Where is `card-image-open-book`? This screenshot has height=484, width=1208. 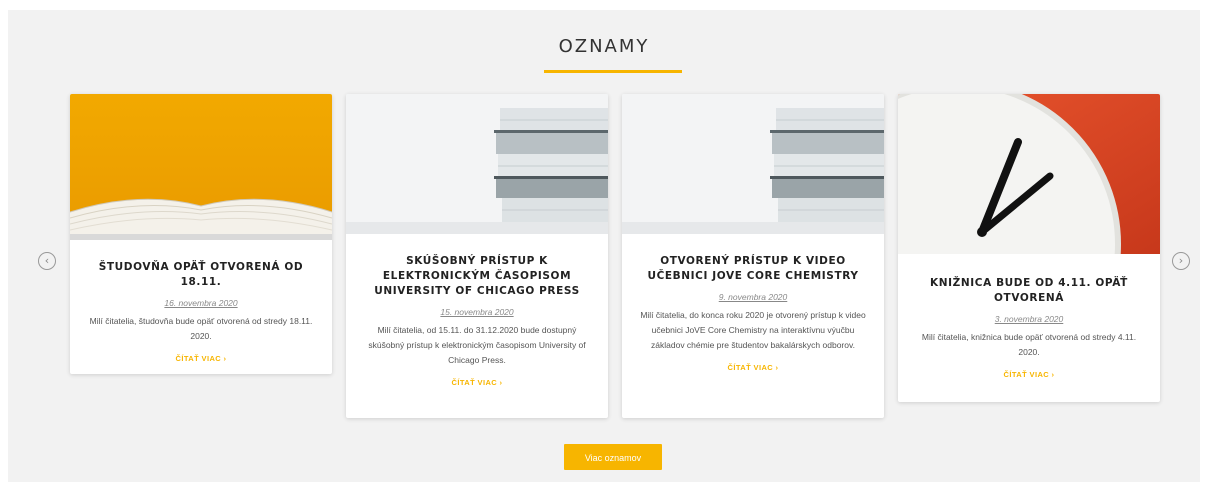 card-image-open-book is located at coordinates (201, 167).